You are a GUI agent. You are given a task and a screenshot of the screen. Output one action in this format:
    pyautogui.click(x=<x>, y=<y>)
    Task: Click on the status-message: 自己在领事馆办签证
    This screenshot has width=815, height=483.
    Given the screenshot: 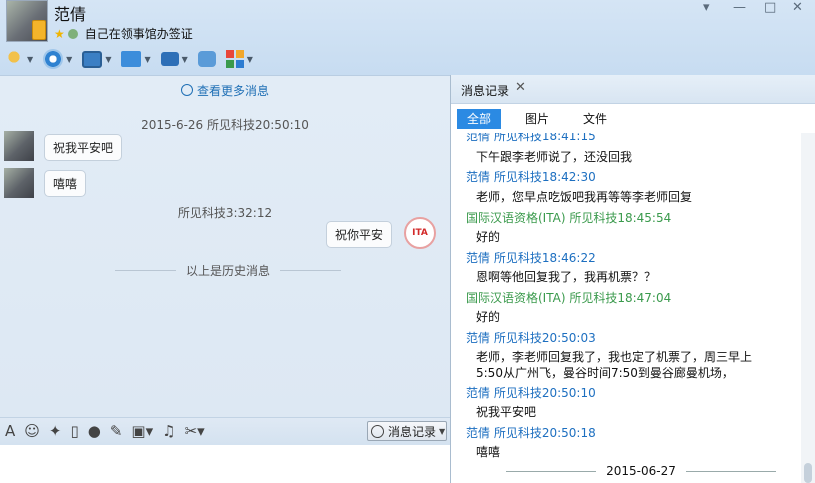 What is the action you would take?
    pyautogui.click(x=138, y=34)
    